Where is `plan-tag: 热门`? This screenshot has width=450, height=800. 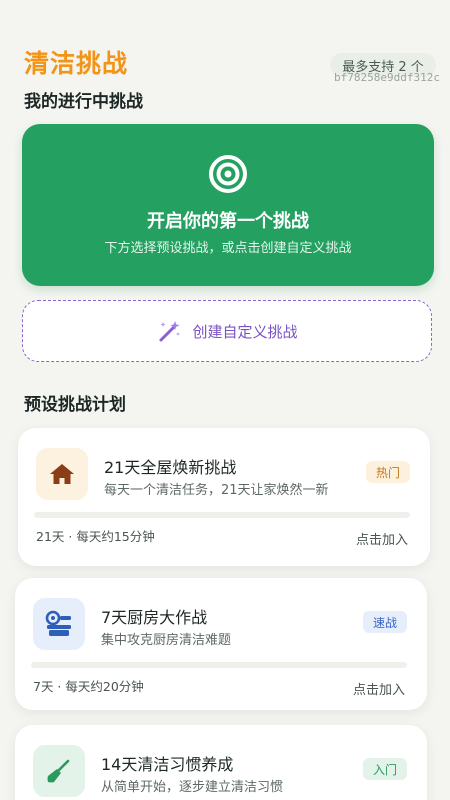
plan-tag: 热门 is located at coordinates (387, 472).